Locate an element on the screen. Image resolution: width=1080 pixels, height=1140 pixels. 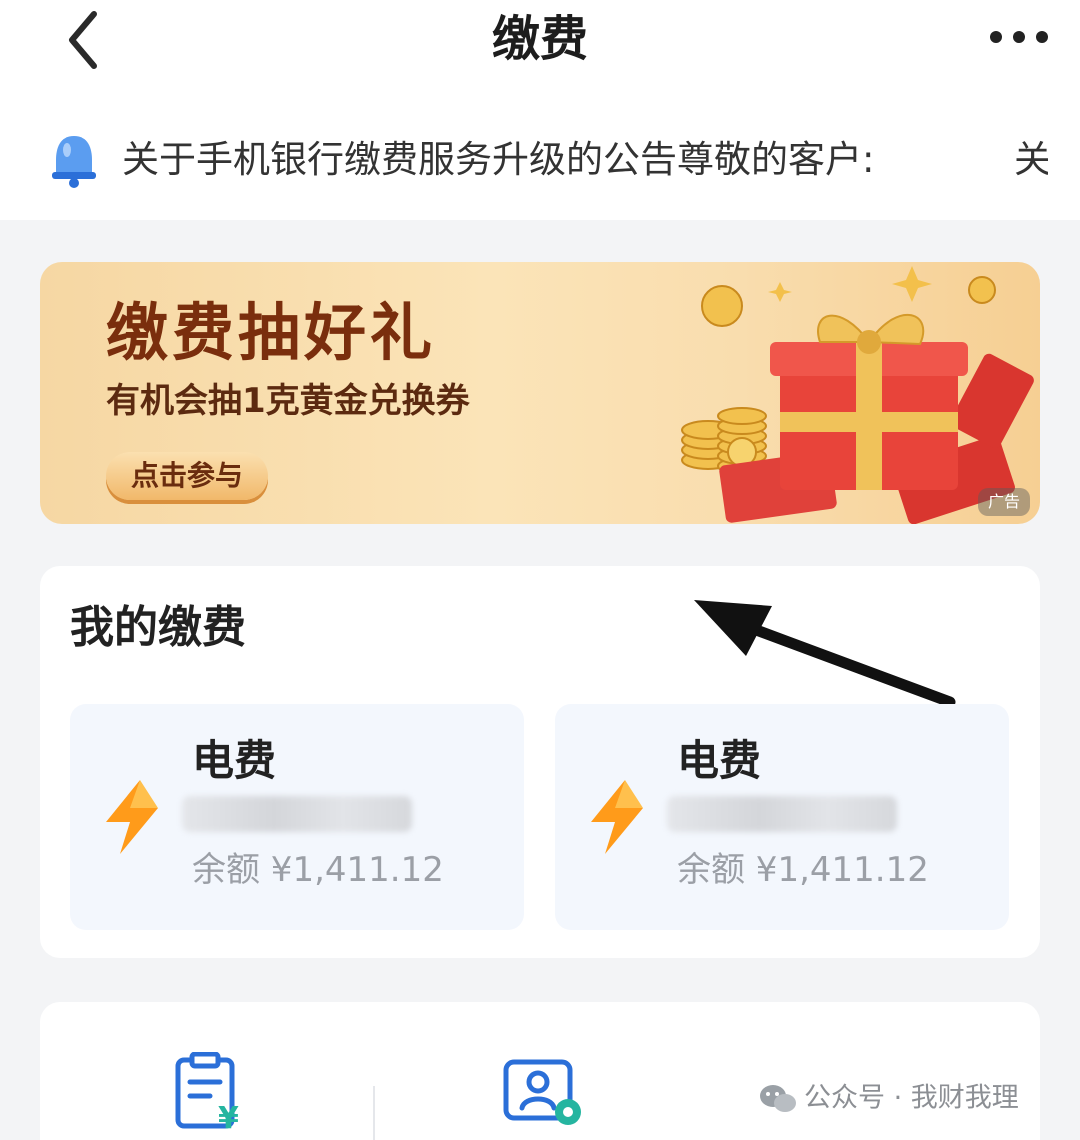
ad-badge: 广告 is located at coordinates (1004, 502).